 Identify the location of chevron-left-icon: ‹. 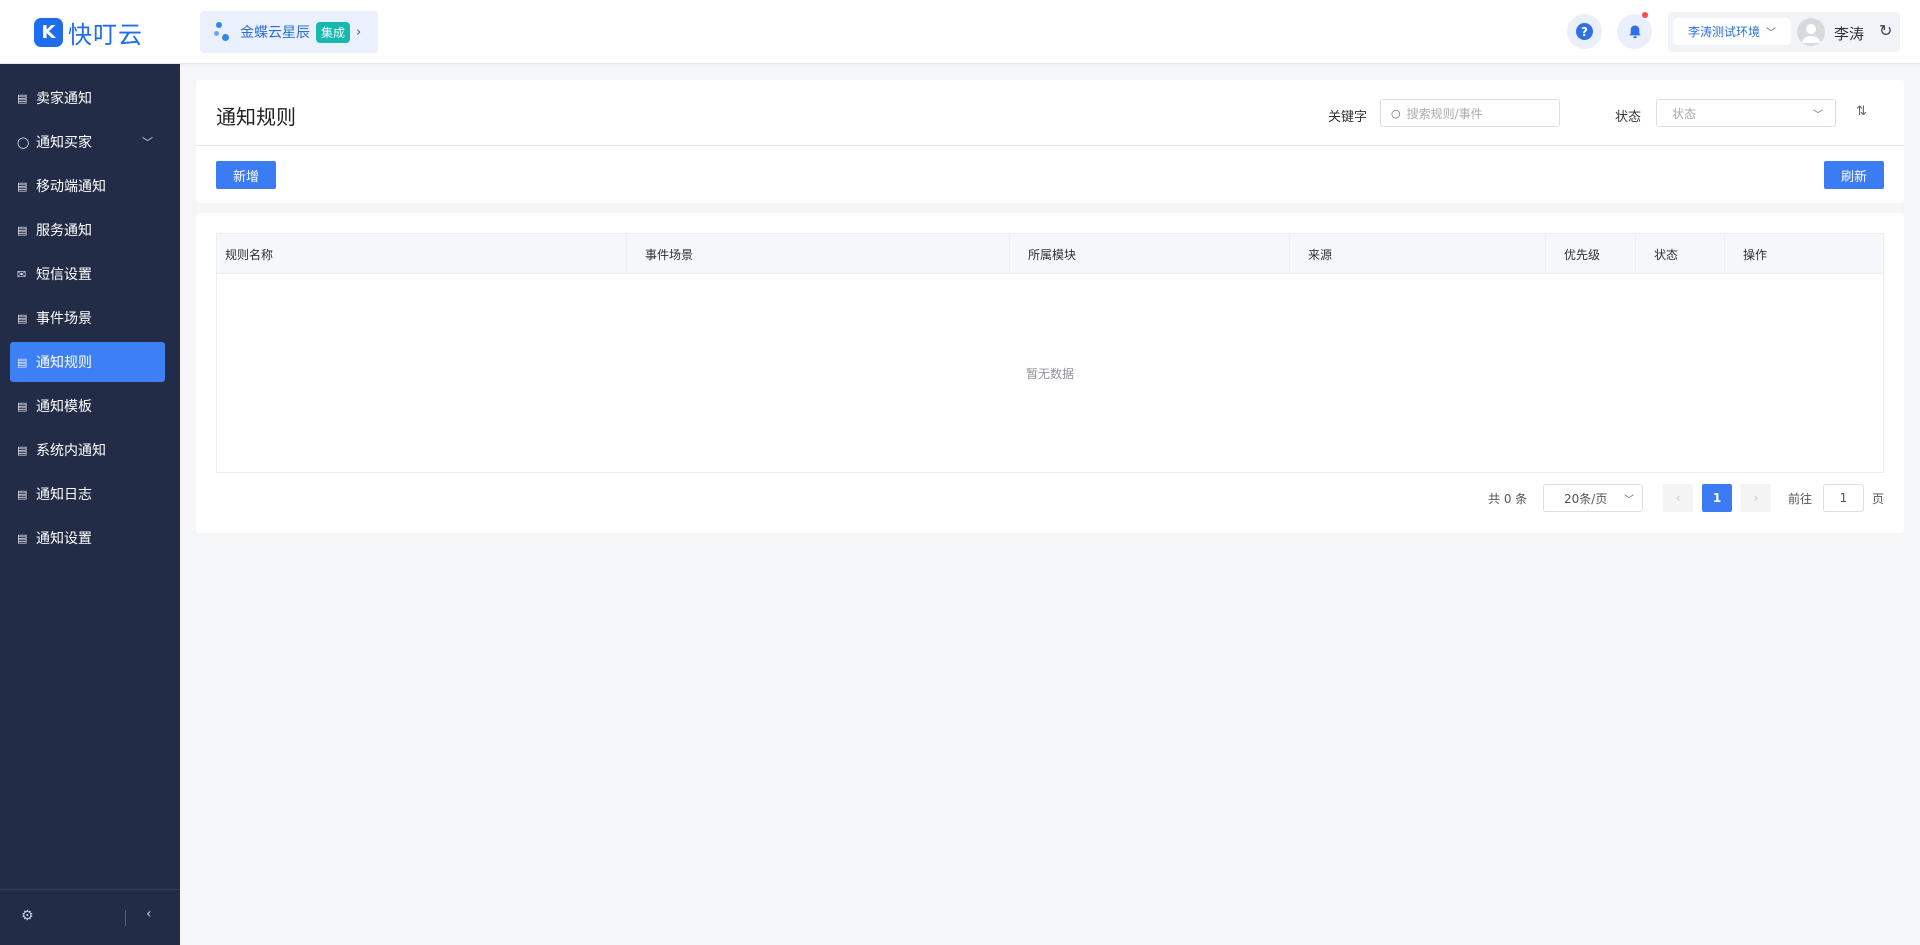
(1678, 498).